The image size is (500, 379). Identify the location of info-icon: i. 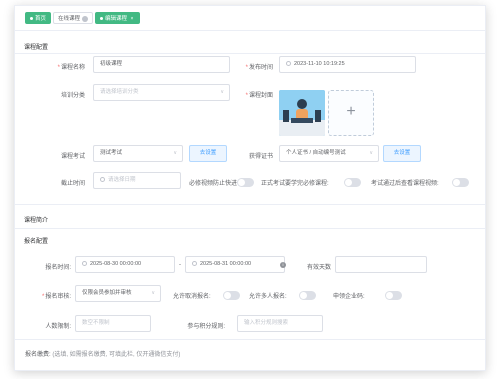
(283, 265).